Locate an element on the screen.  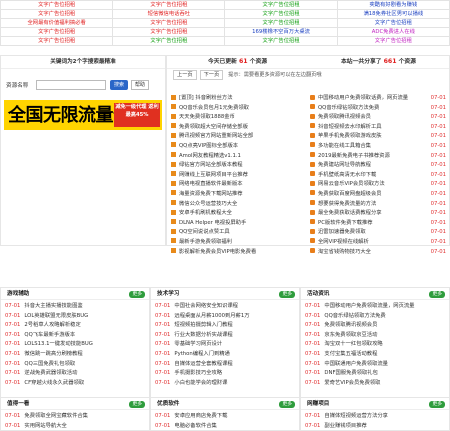
search-button: 搜索 is located at coordinates (119, 85).